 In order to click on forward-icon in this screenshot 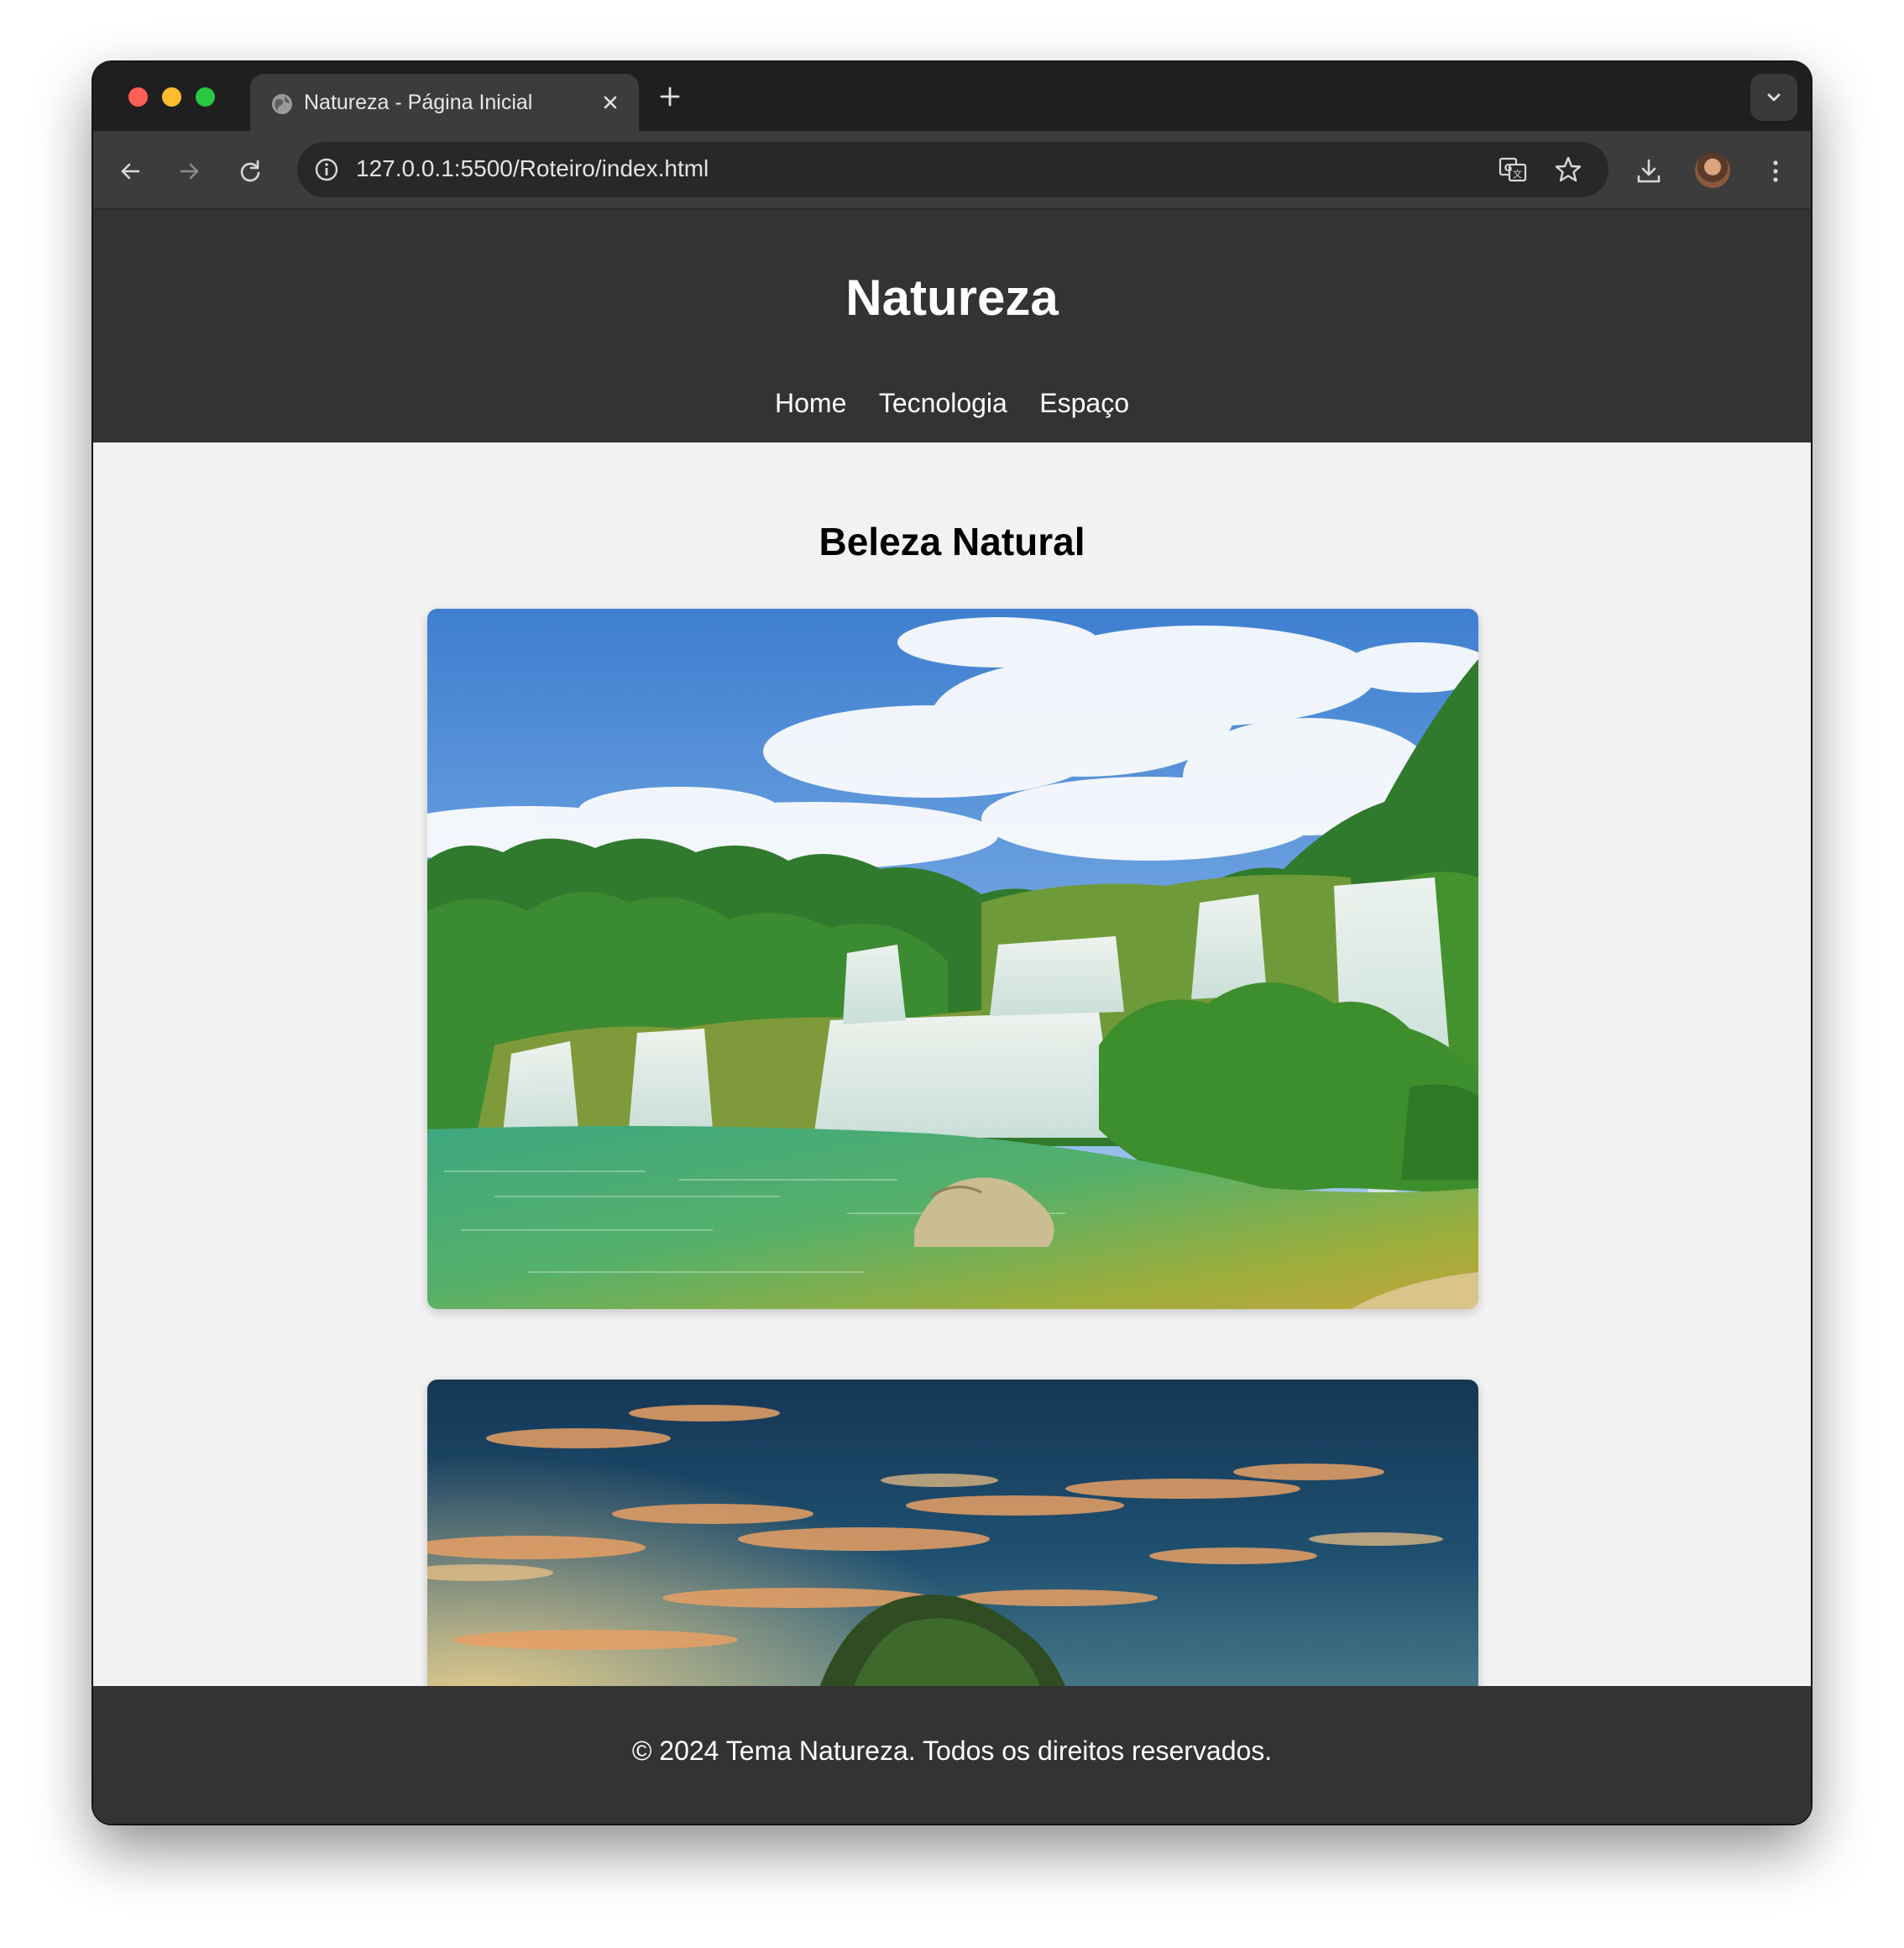, I will do `click(189, 171)`.